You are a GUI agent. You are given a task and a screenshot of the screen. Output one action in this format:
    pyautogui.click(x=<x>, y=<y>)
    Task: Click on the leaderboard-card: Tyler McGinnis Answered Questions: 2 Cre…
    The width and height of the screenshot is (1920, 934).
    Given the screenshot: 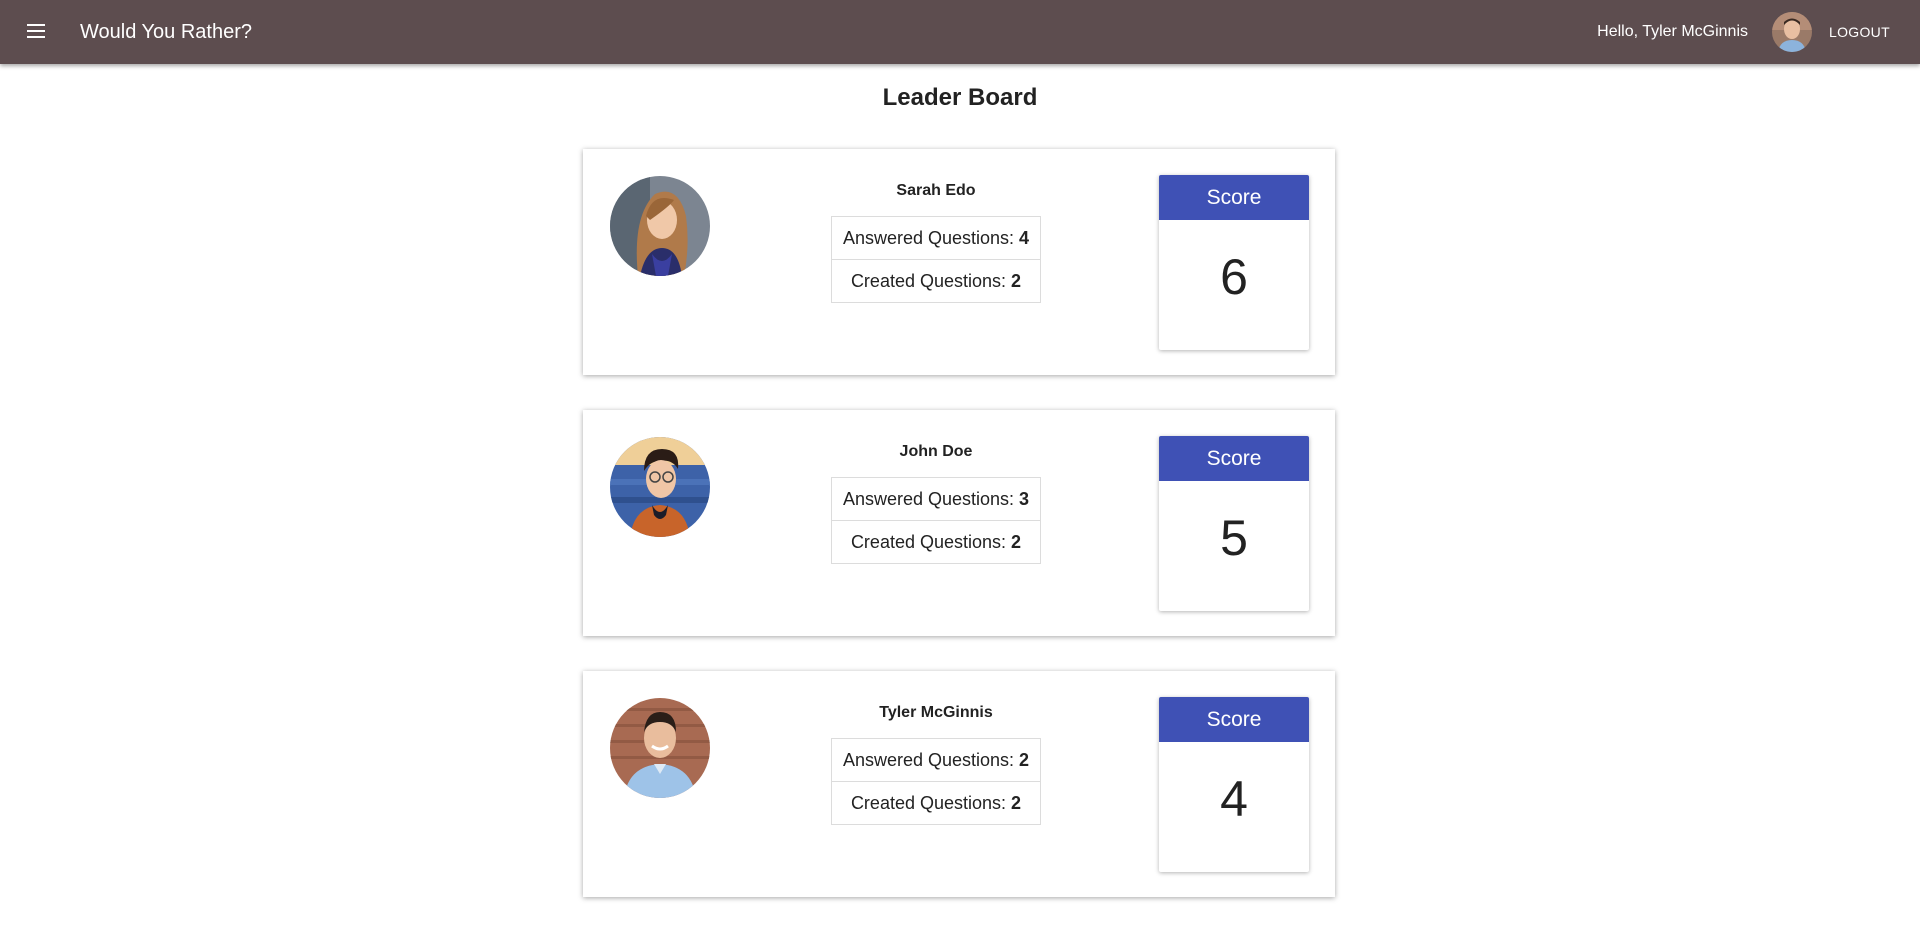 What is the action you would take?
    pyautogui.click(x=959, y=784)
    